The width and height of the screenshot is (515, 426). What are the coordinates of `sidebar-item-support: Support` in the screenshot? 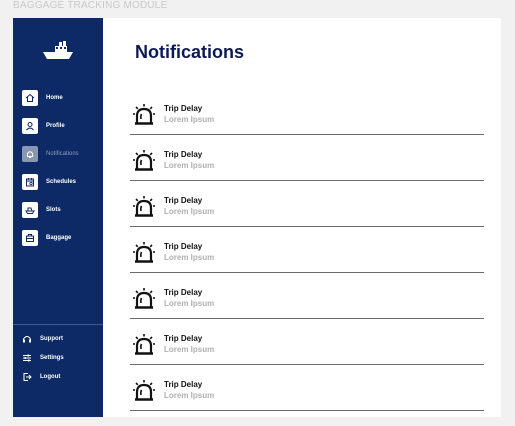 It's located at (42, 339).